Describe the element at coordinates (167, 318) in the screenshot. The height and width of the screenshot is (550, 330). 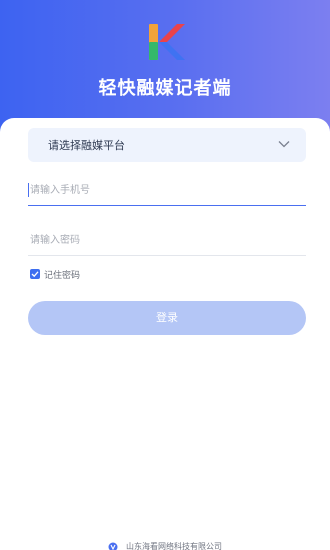
I see `login-button: 登录` at that location.